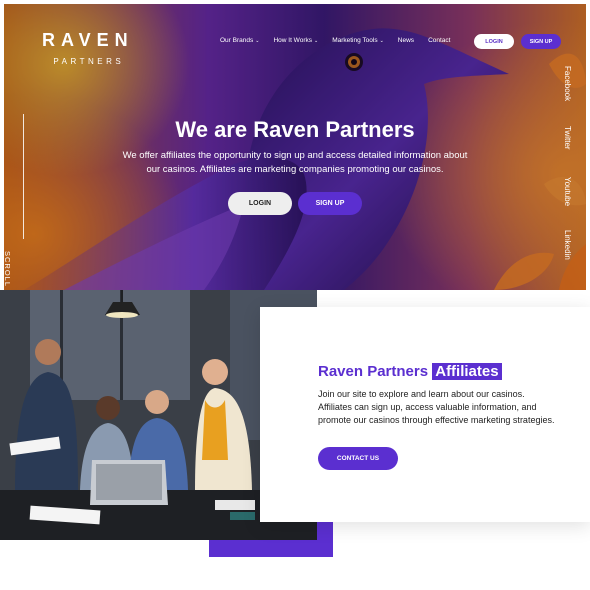 The width and height of the screenshot is (590, 590). I want to click on logo-subtitle: PARTNERS, so click(89, 61).